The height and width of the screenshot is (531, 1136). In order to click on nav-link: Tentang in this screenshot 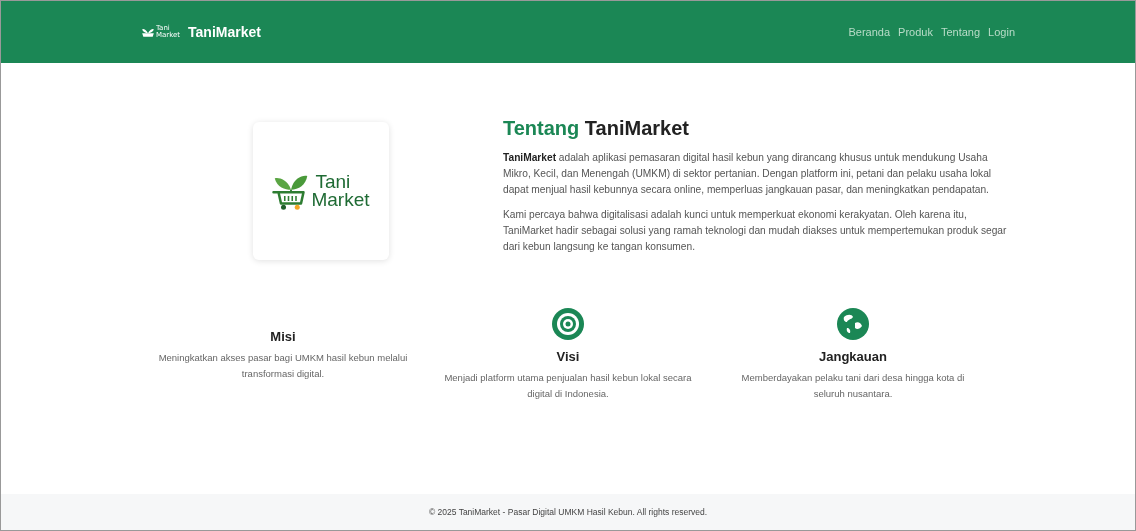, I will do `click(960, 32)`.